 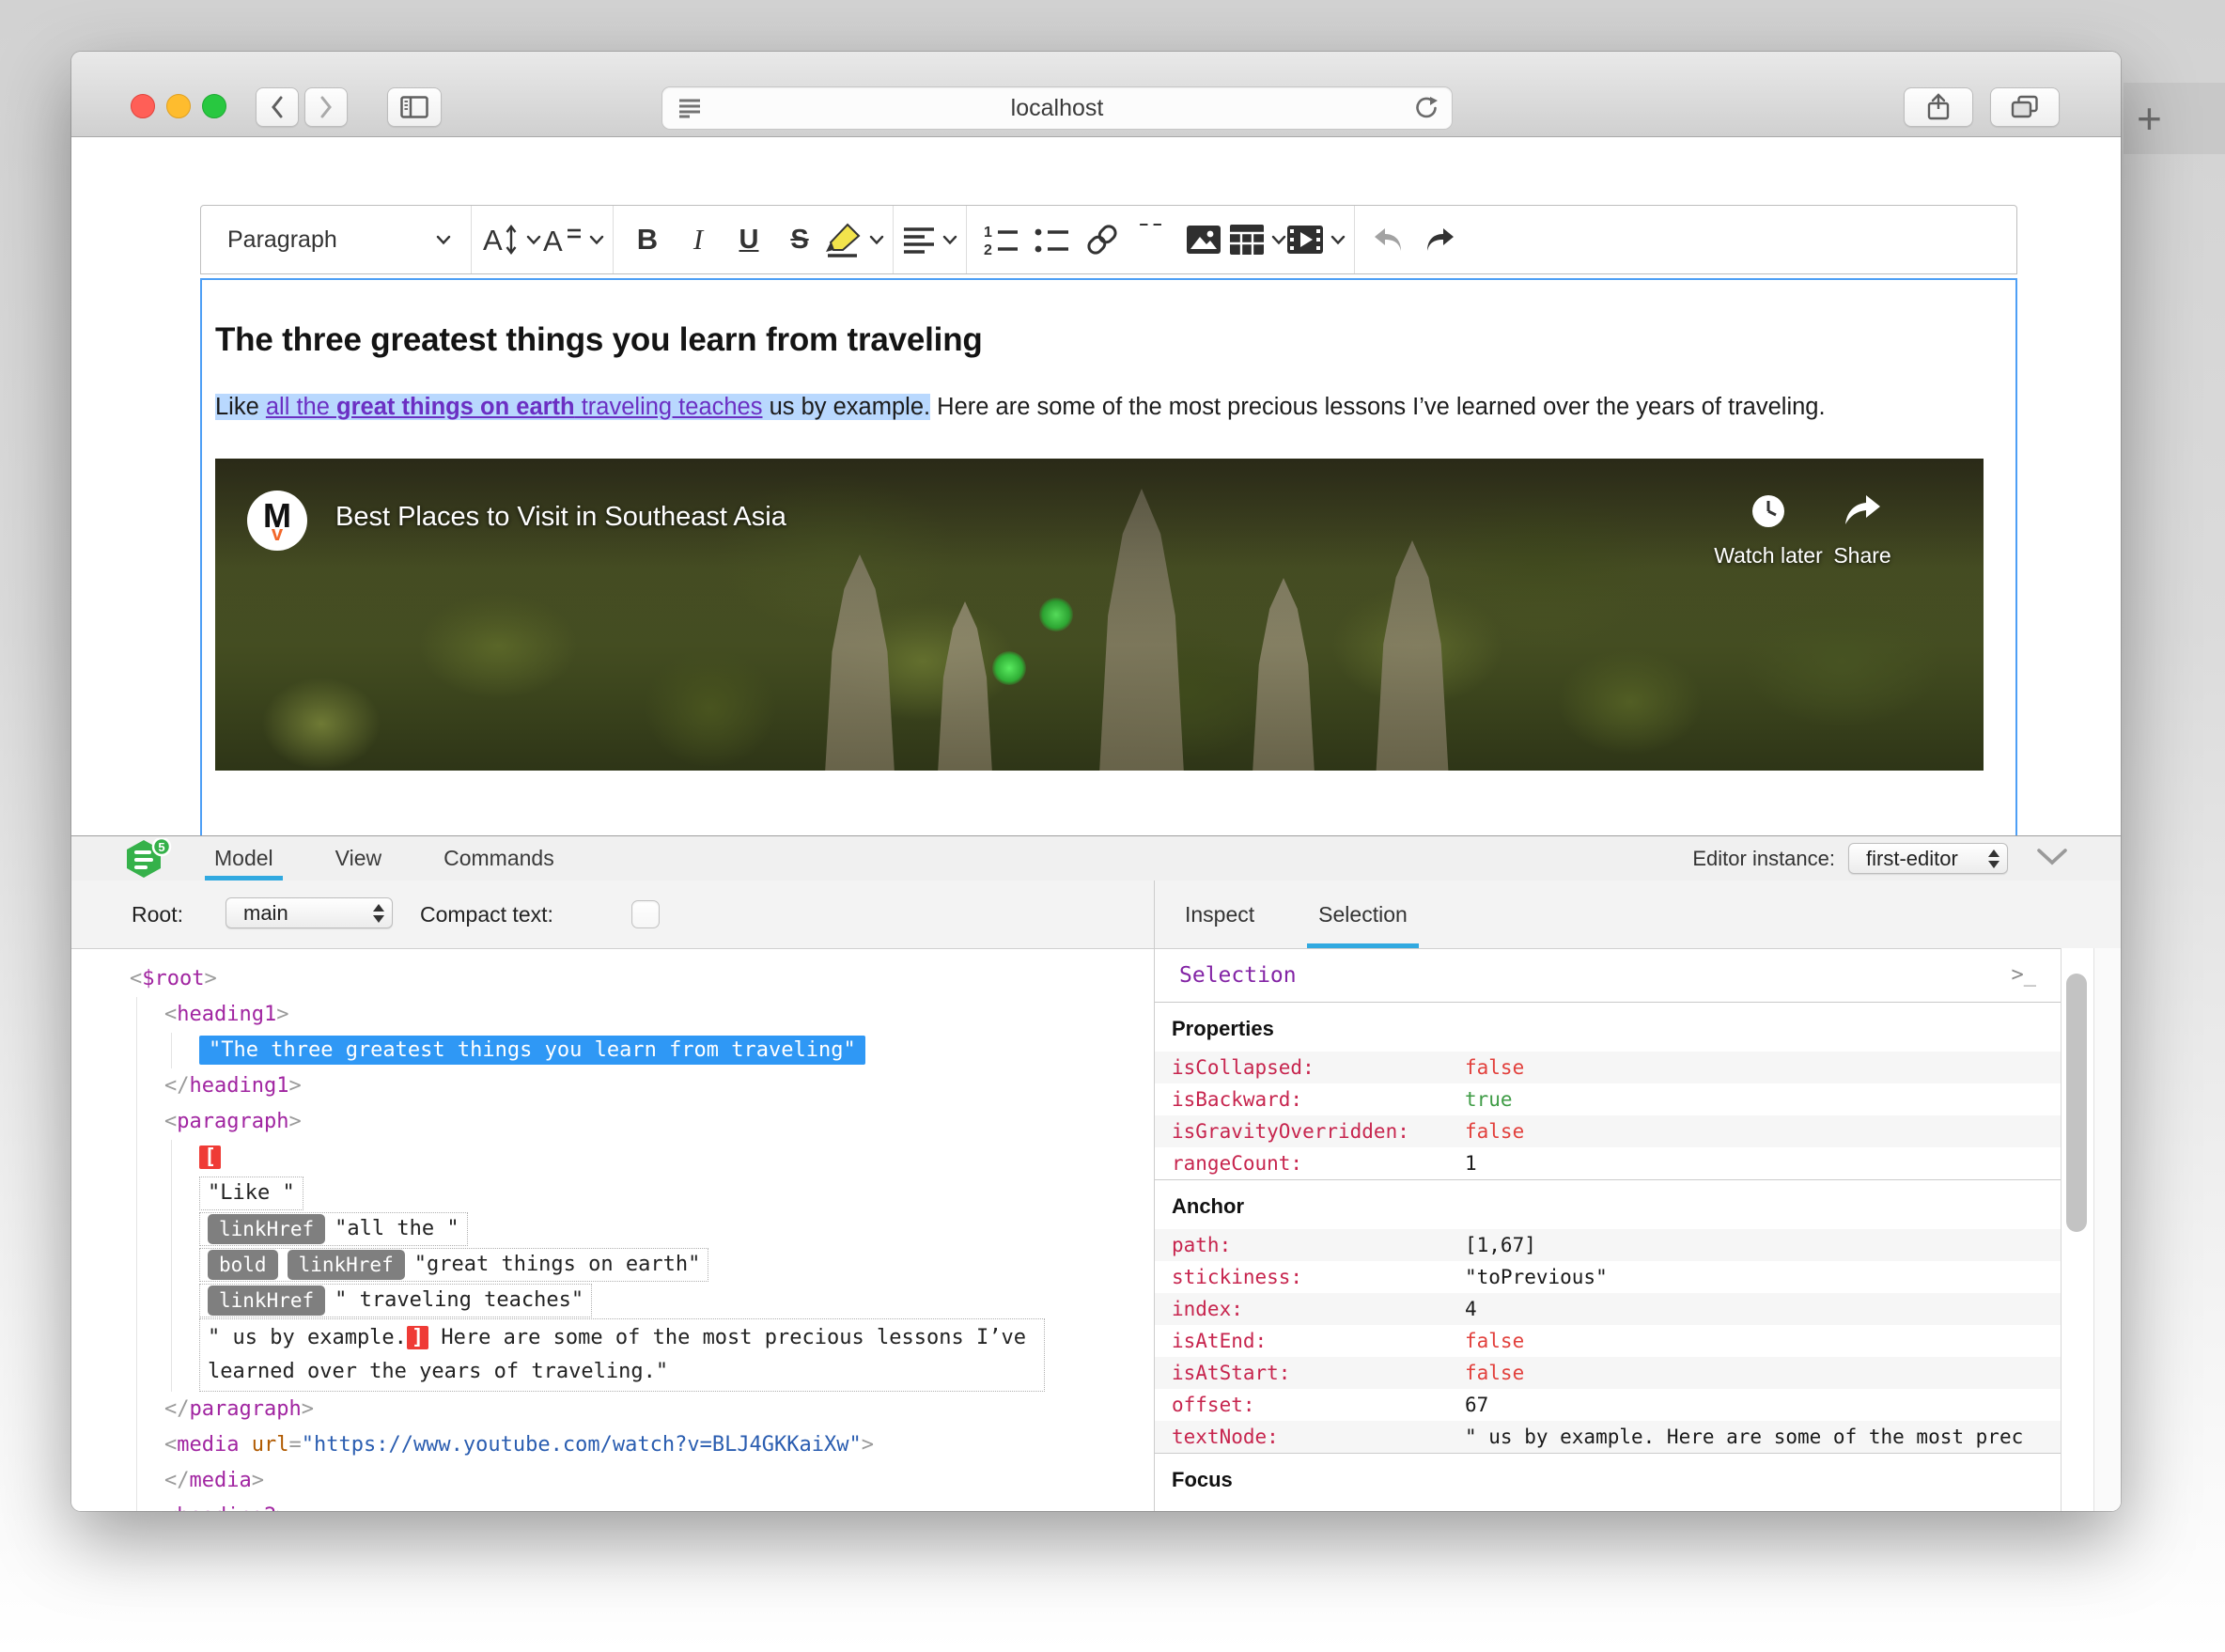 I want to click on insert-table-button, so click(x=1258, y=239).